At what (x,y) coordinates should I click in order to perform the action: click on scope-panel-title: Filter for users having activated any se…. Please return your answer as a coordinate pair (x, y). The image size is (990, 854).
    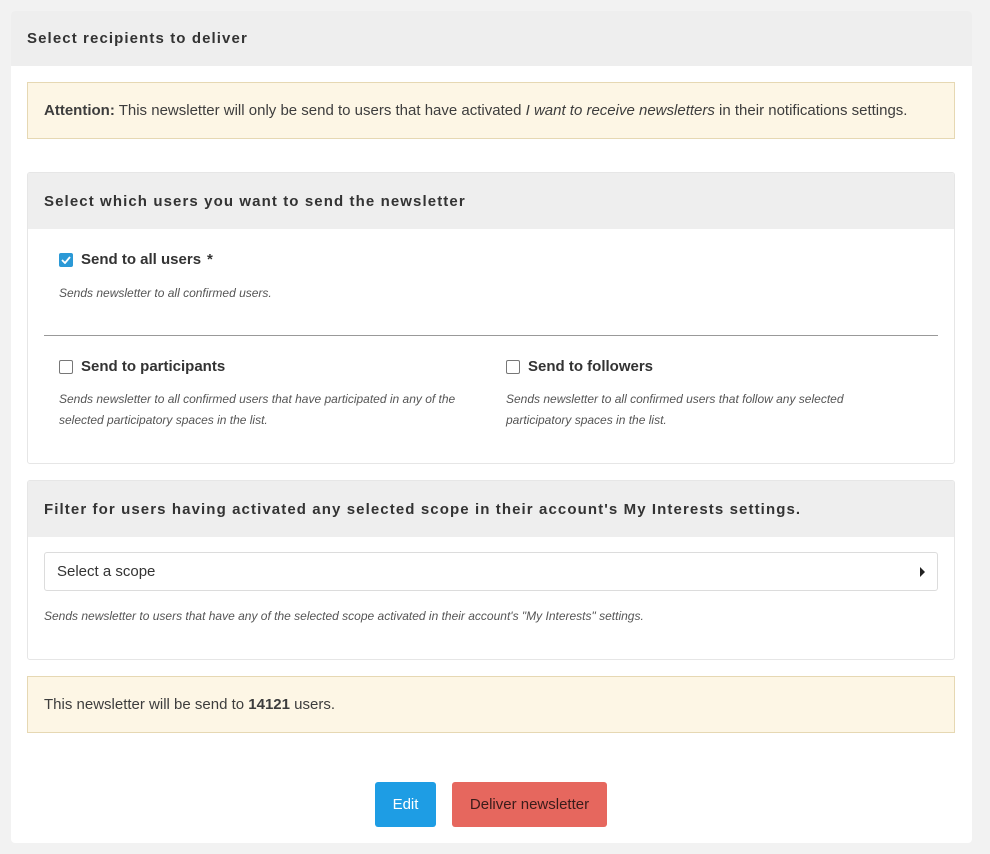
    Looking at the image, I should click on (491, 509).